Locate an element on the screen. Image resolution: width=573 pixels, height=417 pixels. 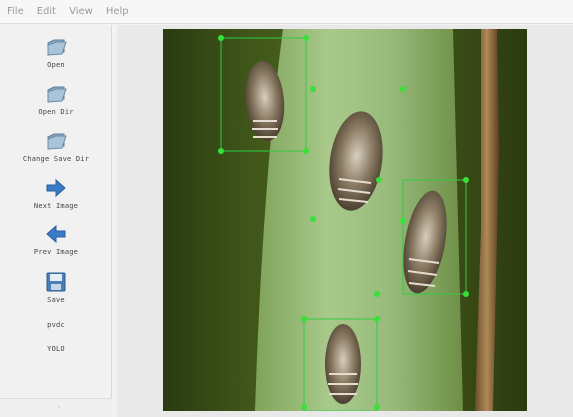
toolbar-footer: ◦ is located at coordinates (56, 407).